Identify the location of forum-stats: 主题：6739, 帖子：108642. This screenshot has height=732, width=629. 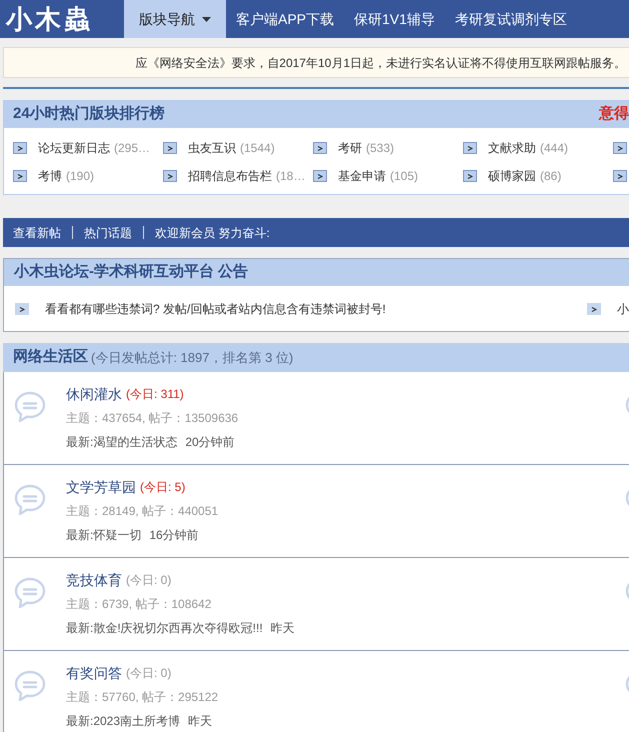
(139, 604).